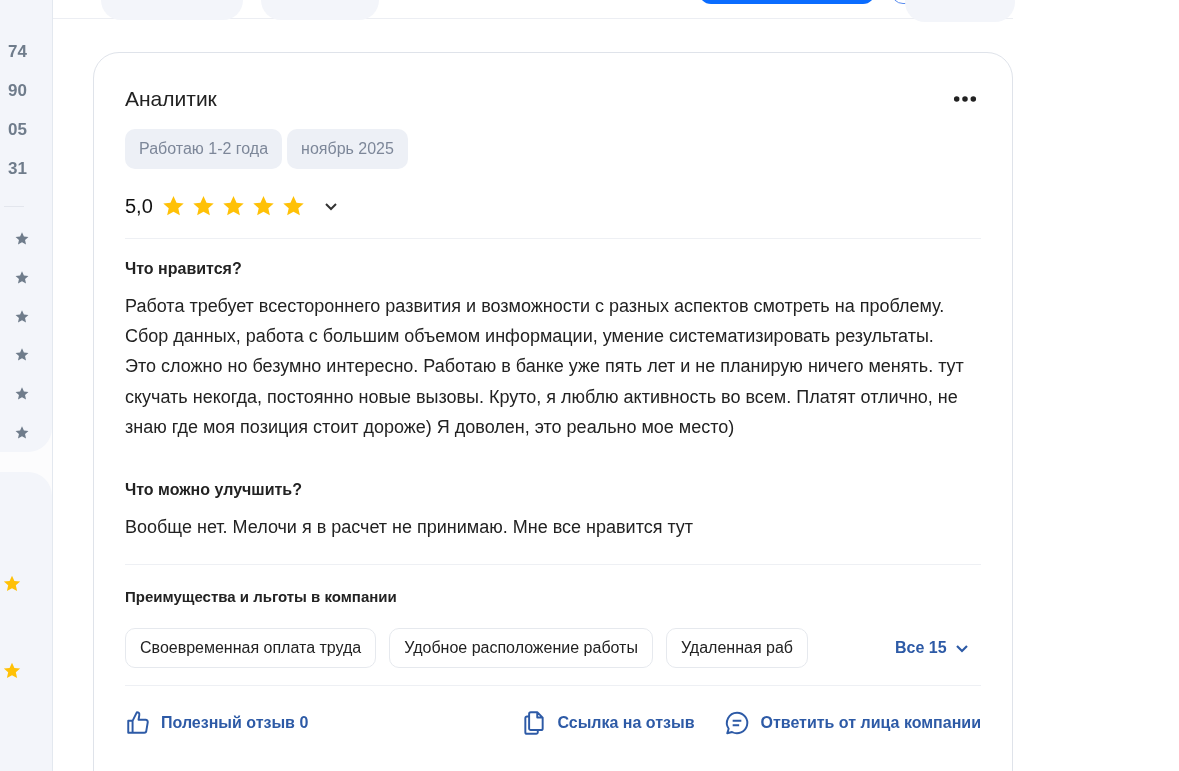  What do you see at coordinates (17, 130) in the screenshot?
I see `count-text: 05` at bounding box center [17, 130].